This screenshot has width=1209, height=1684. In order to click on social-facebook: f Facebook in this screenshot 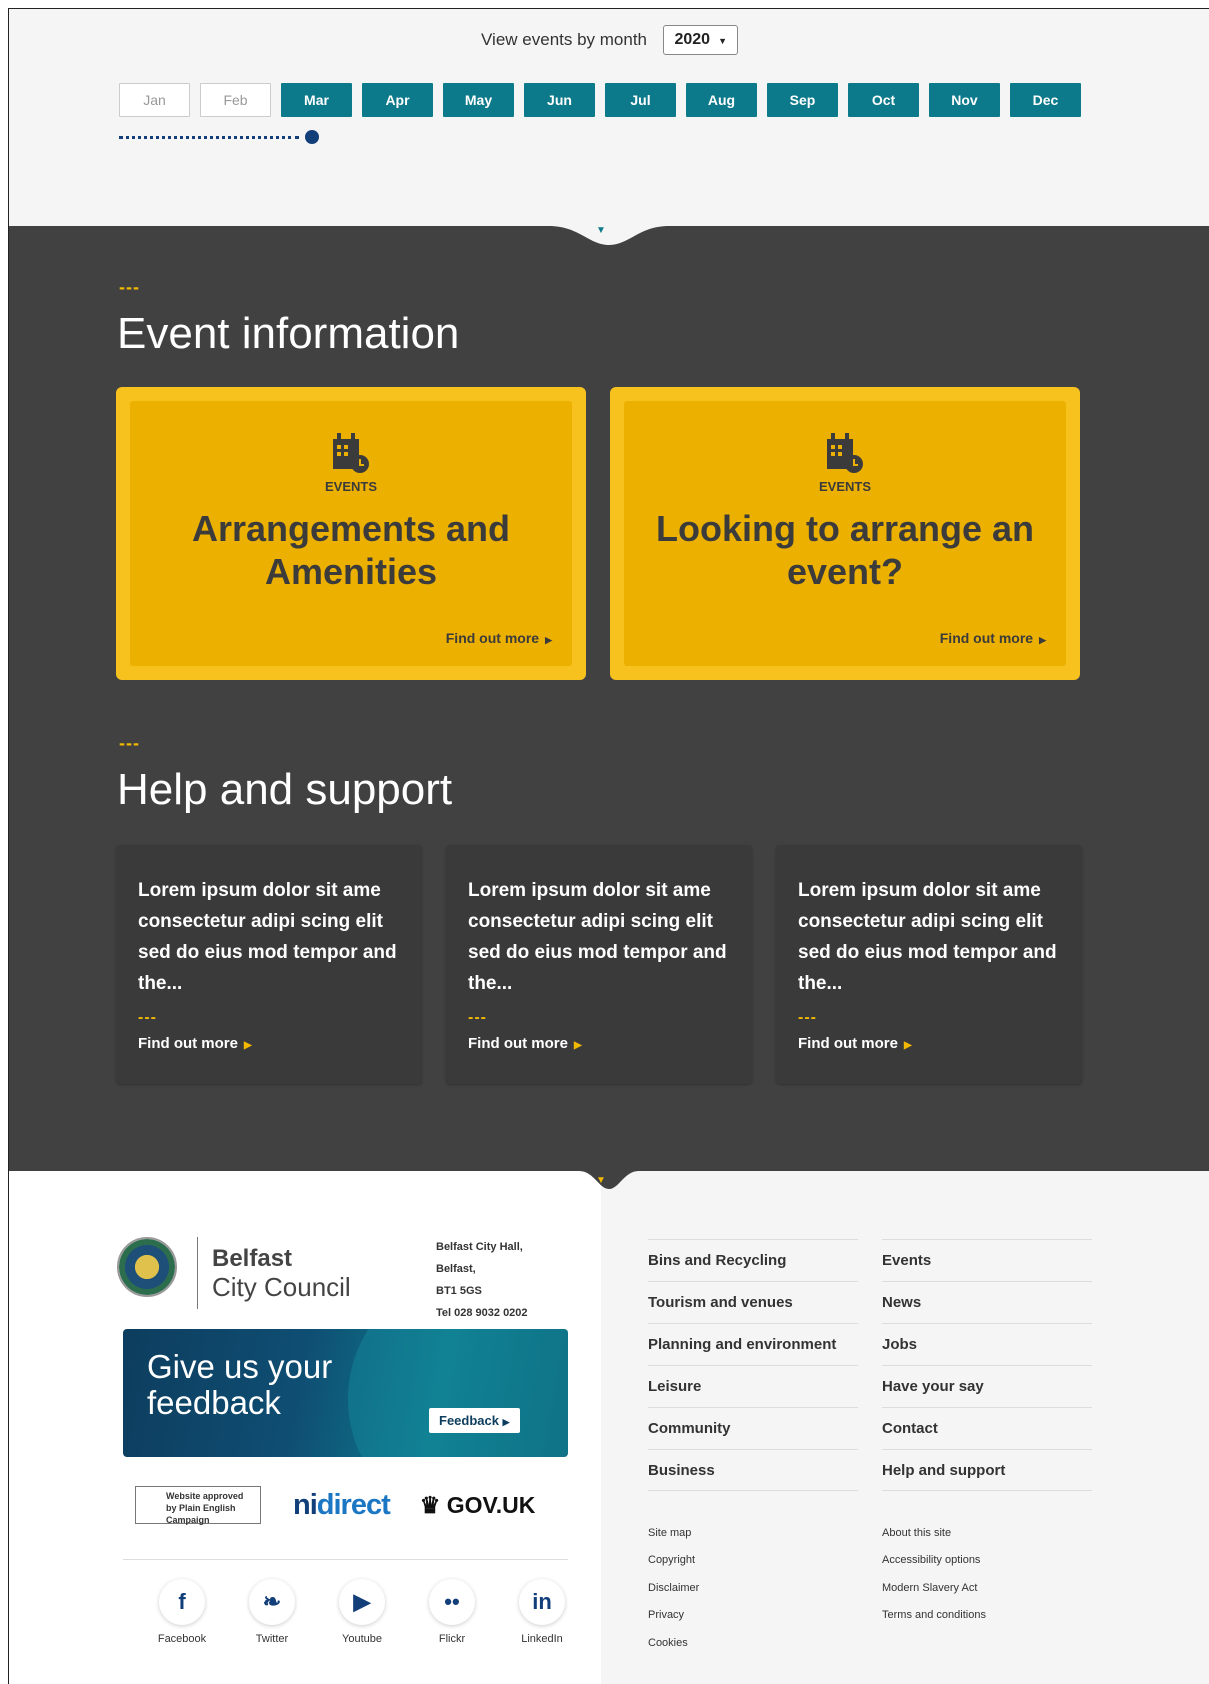, I will do `click(182, 1612)`.